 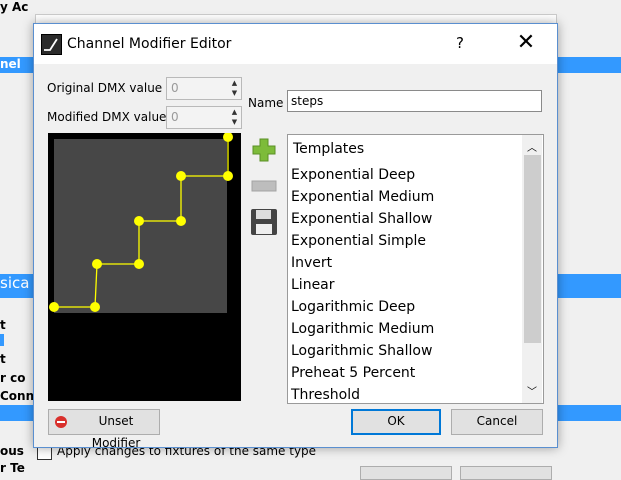 I want to click on background-physical-row: sica, so click(x=17, y=286).